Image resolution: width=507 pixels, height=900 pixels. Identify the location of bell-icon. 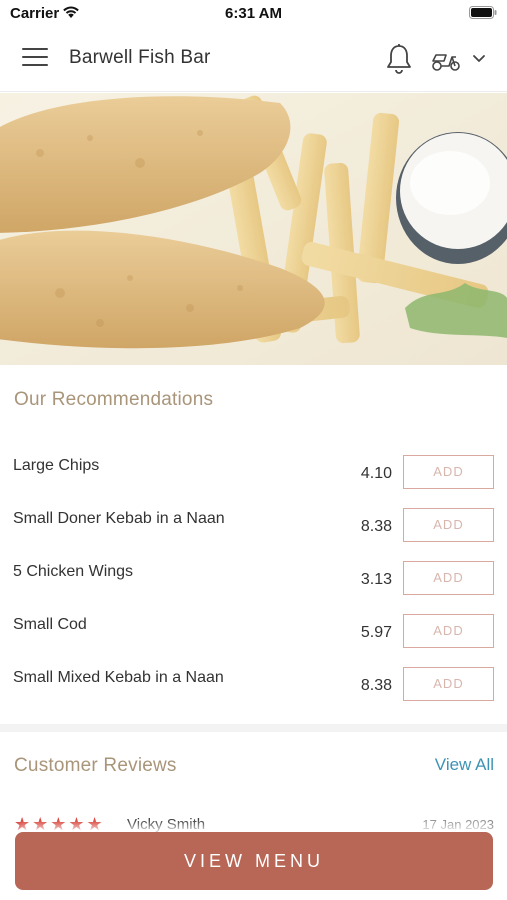
(399, 59).